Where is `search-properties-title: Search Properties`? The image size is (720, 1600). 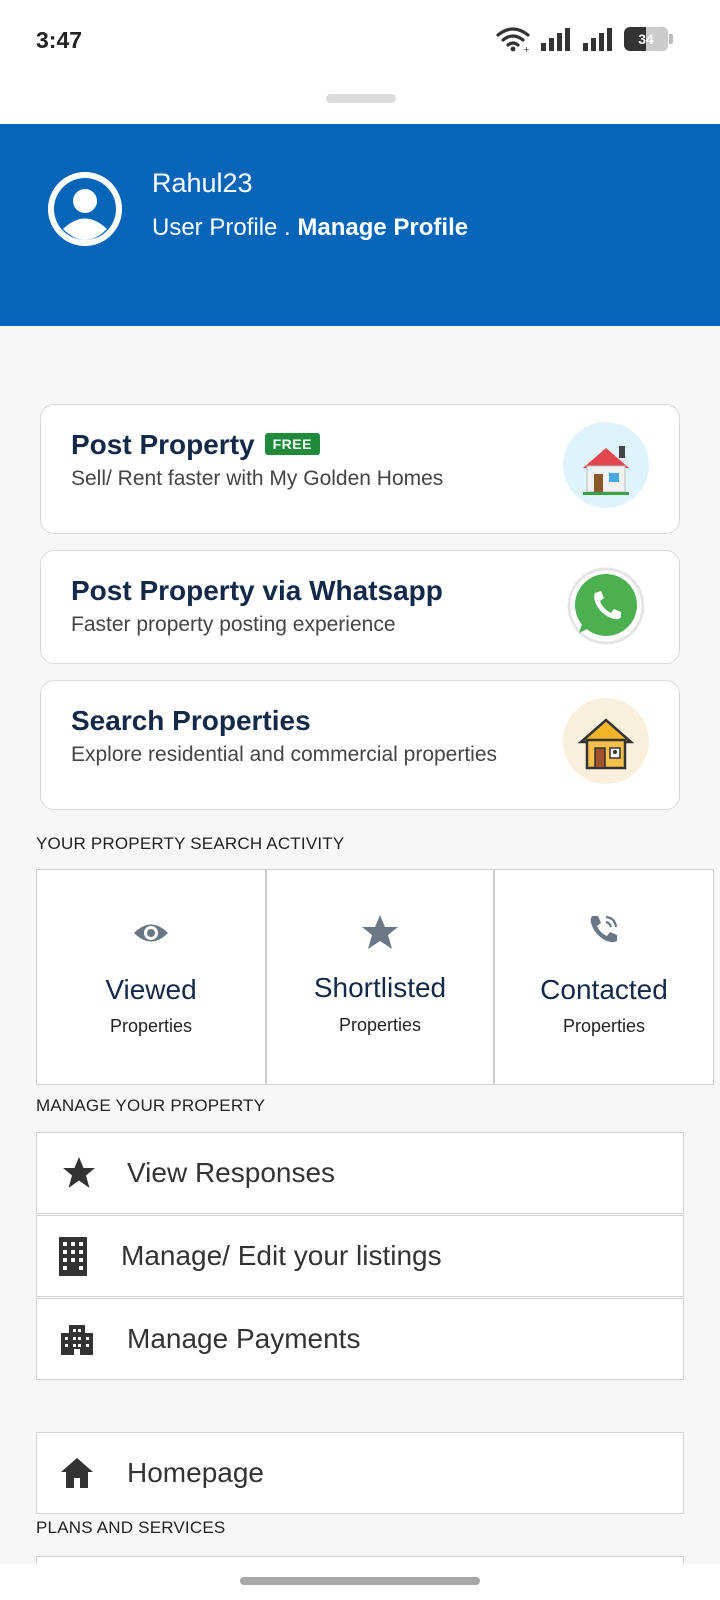 search-properties-title: Search Properties is located at coordinates (191, 720).